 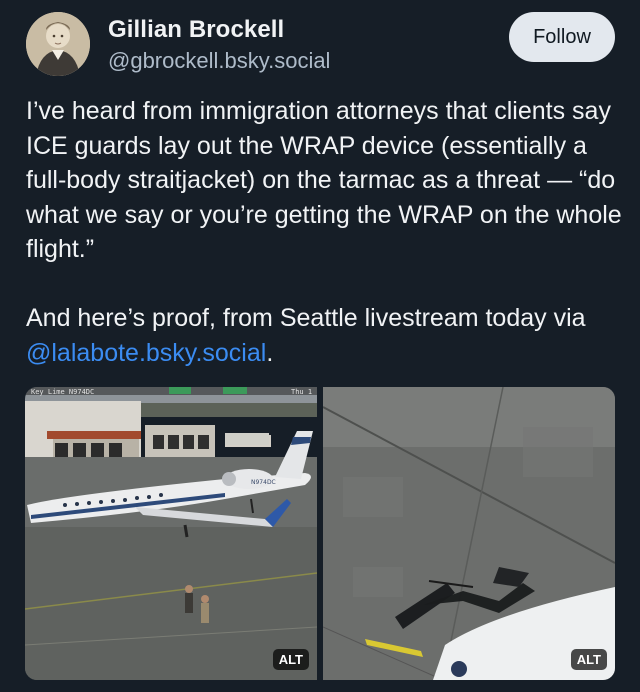 I want to click on stream-overlay-label: Key Lime N974DC, so click(x=62, y=392).